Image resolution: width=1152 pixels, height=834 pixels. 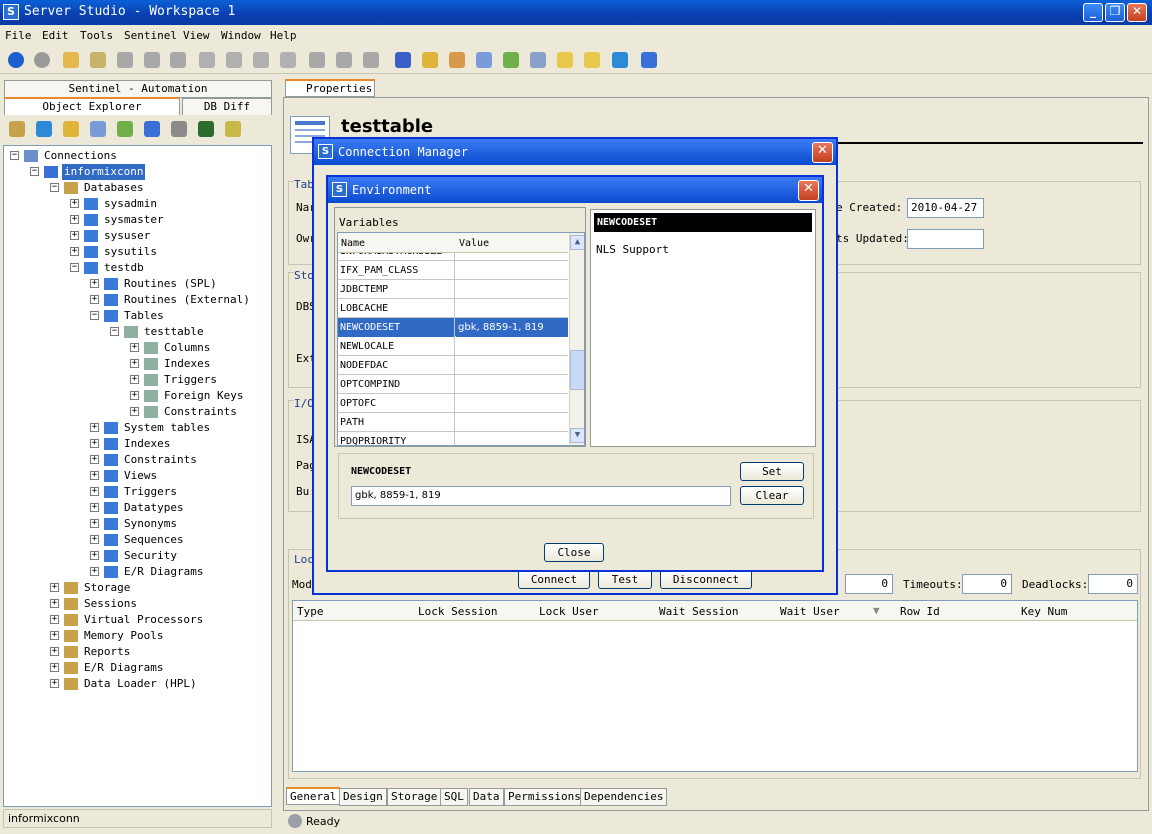 What do you see at coordinates (810, 611) in the screenshot?
I see `col-wait-user: Wait User` at bounding box center [810, 611].